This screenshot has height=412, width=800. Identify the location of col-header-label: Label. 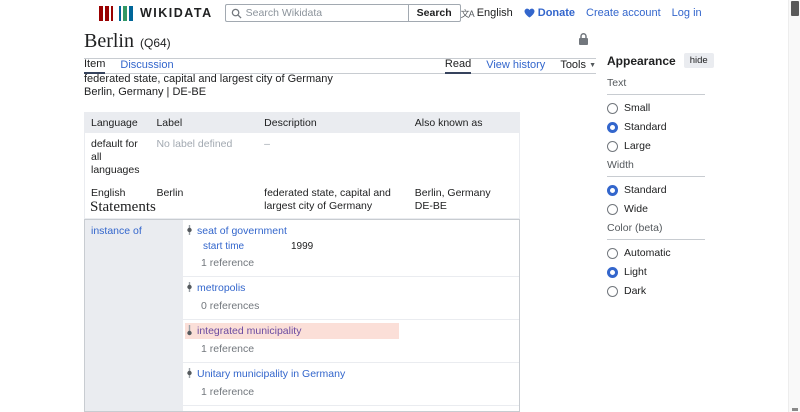
(204, 122).